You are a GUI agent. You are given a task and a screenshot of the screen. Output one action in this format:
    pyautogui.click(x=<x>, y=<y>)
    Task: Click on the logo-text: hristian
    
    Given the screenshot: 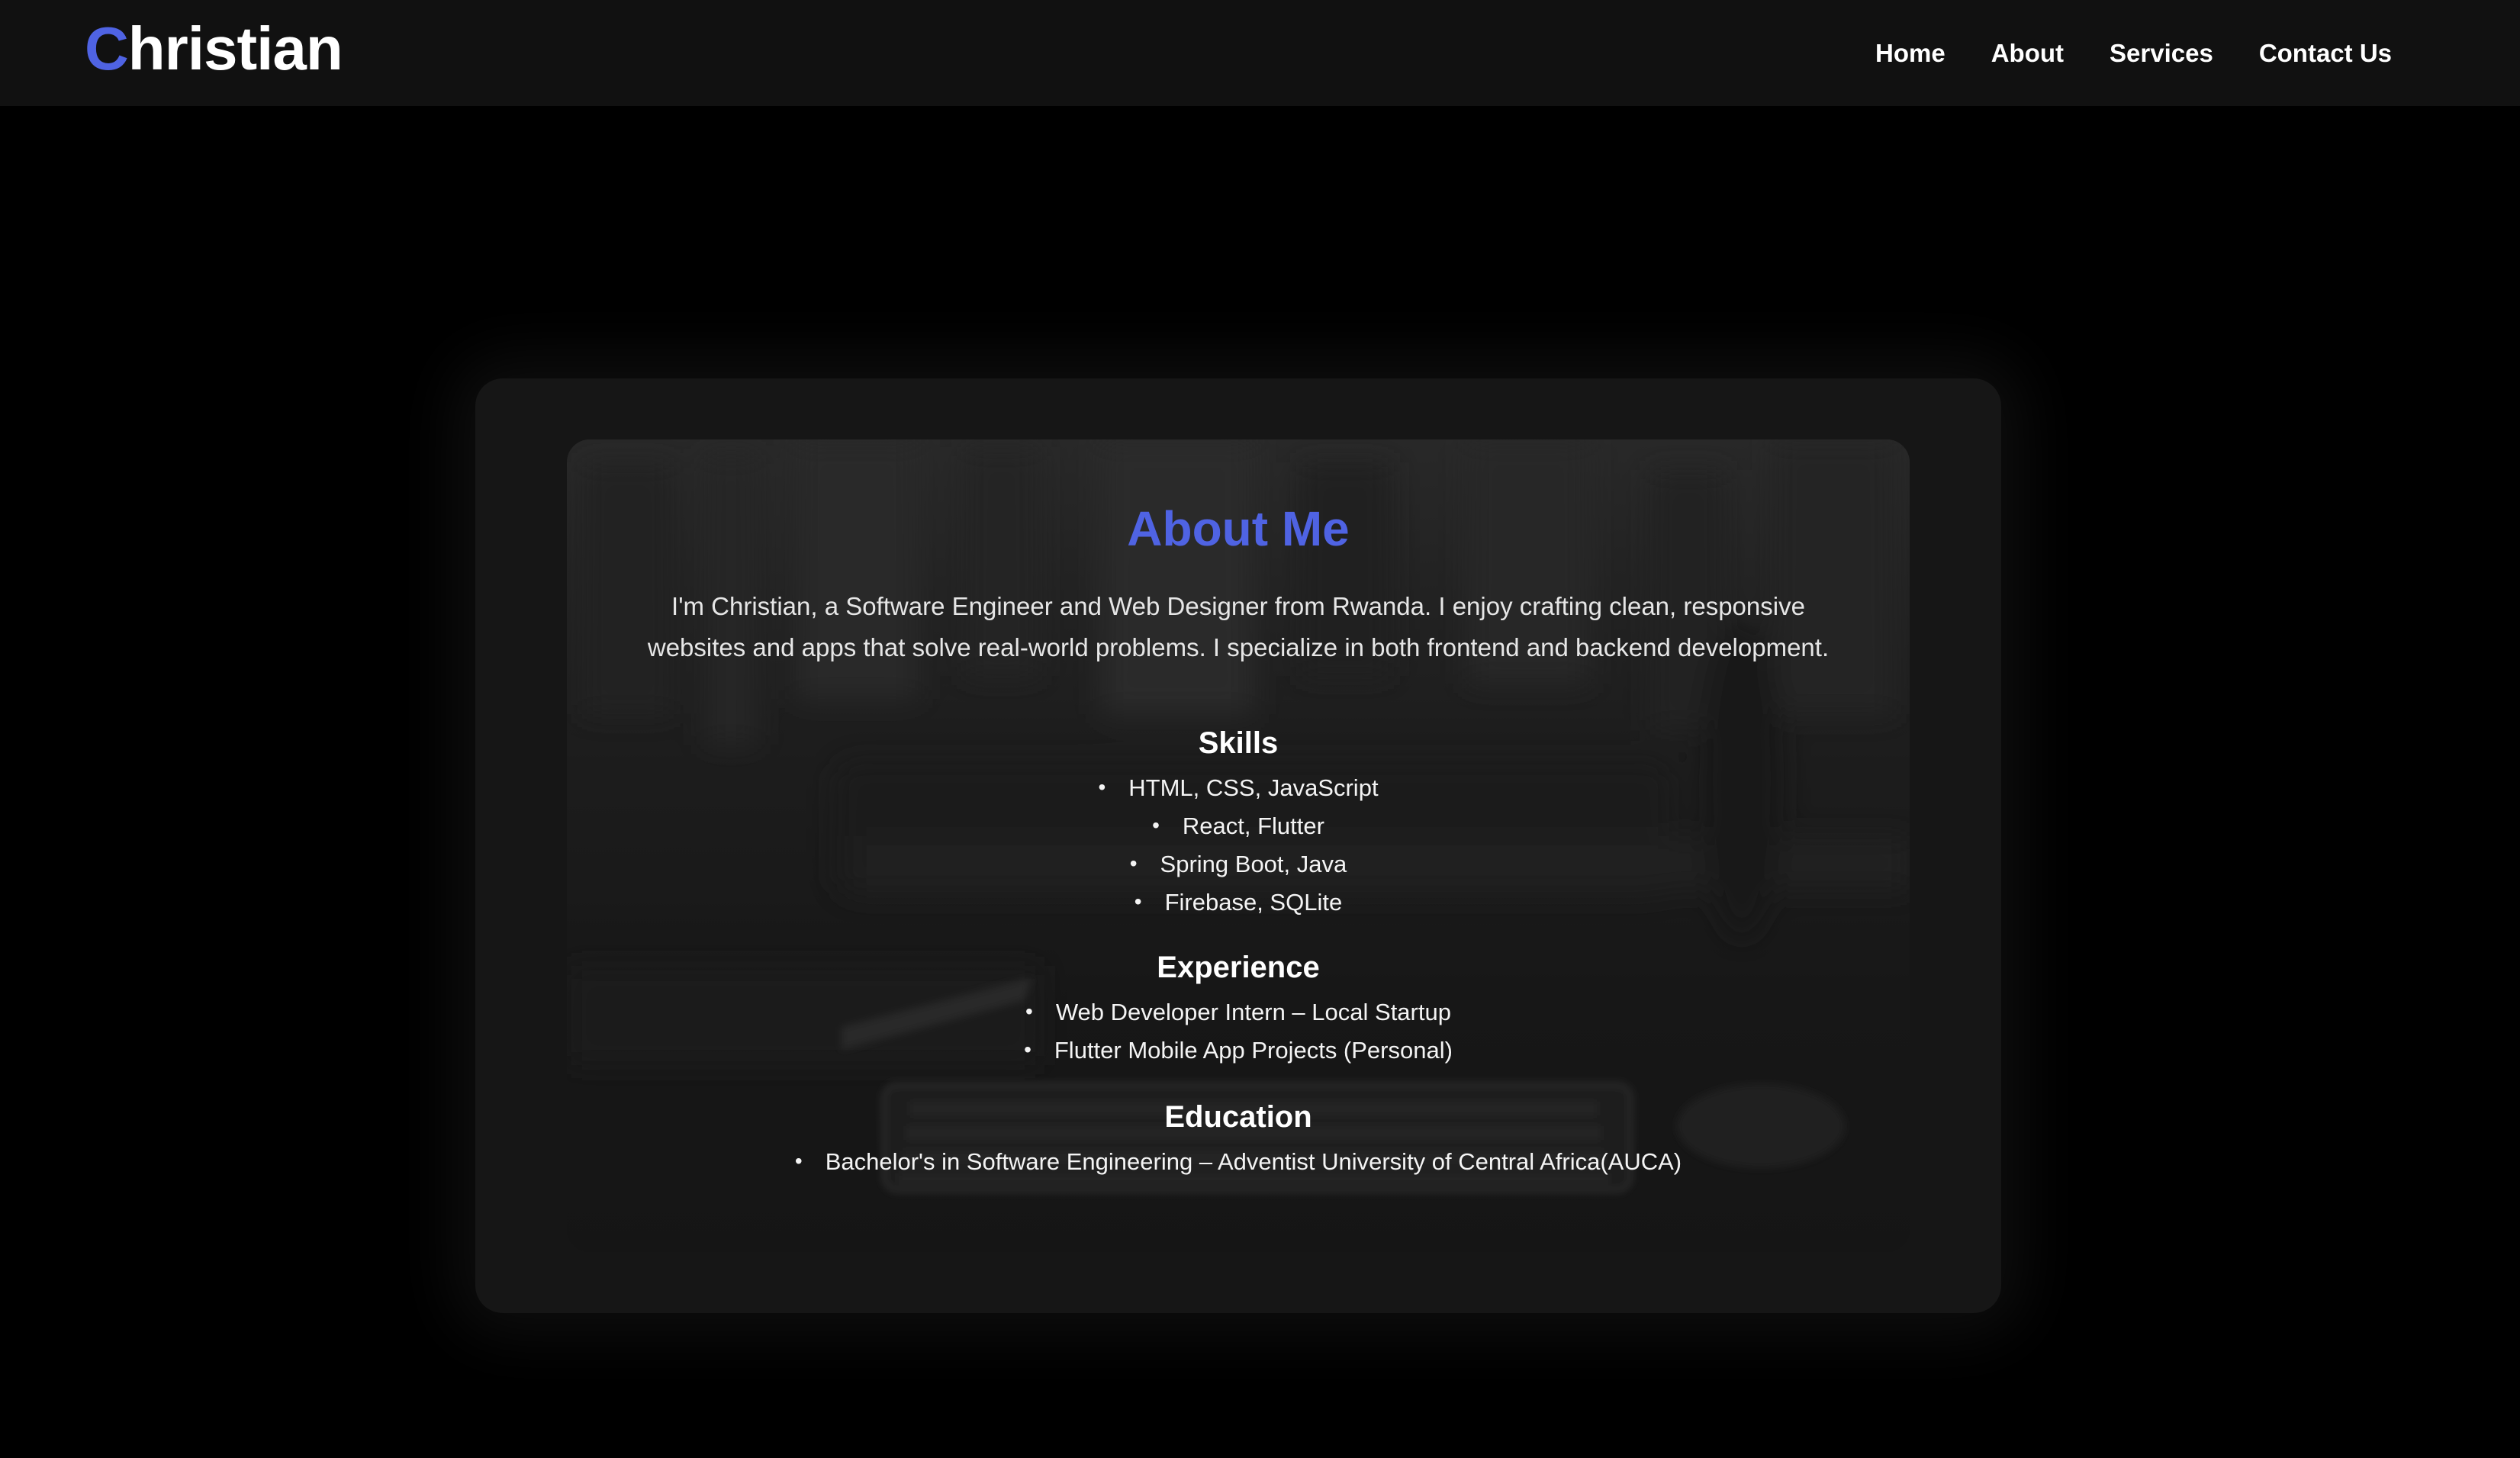 What is the action you would take?
    pyautogui.click(x=235, y=48)
    